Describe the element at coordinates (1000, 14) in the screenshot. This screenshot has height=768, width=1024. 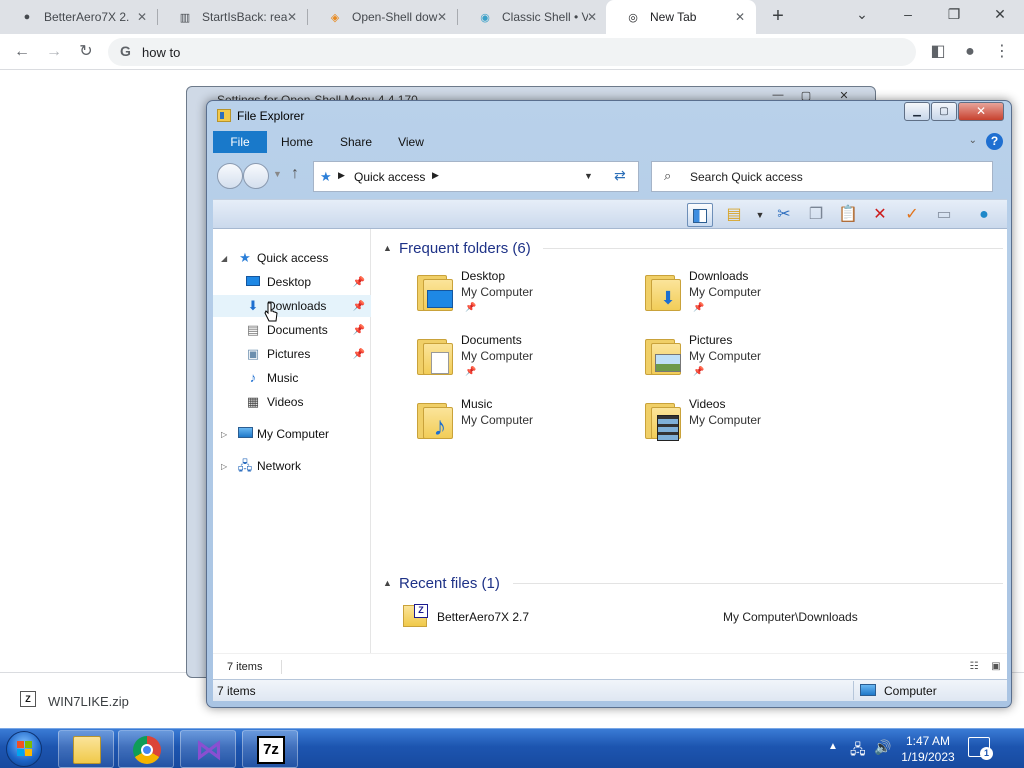
I see `close-window-icon: ✕` at that location.